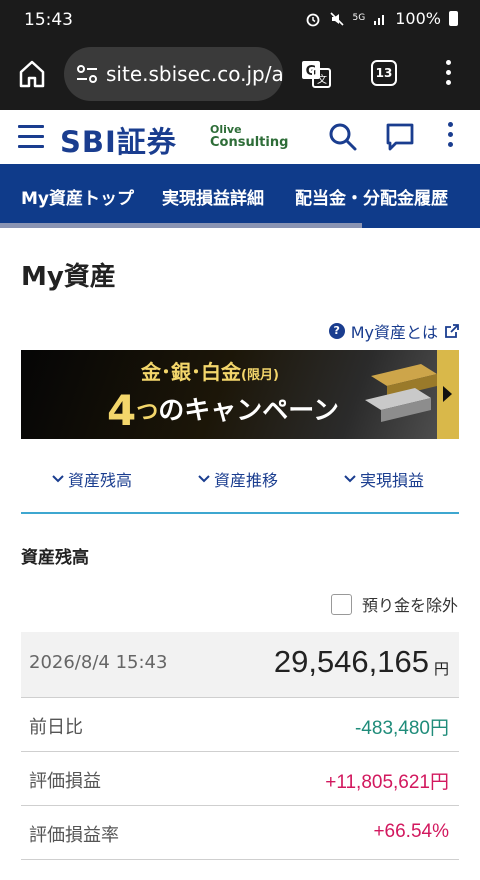 The height and width of the screenshot is (880, 480). I want to click on currency-unit: 円, so click(441, 669).